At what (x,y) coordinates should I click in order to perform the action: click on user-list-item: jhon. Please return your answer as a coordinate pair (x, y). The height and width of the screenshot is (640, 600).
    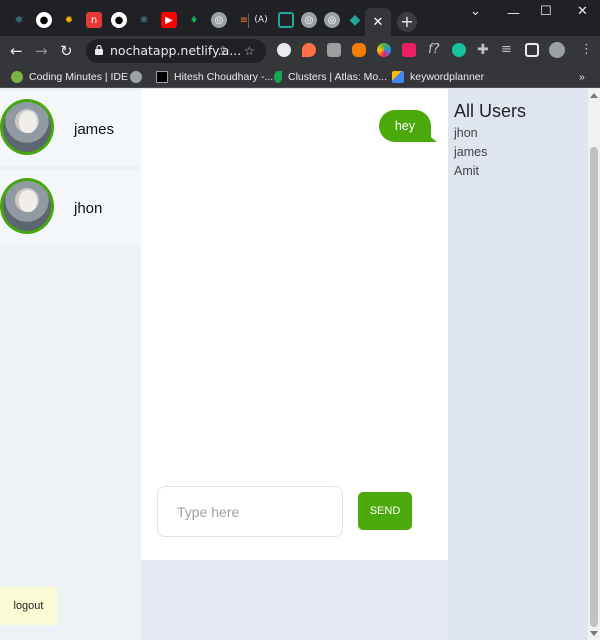
    Looking at the image, I should click on (521, 133).